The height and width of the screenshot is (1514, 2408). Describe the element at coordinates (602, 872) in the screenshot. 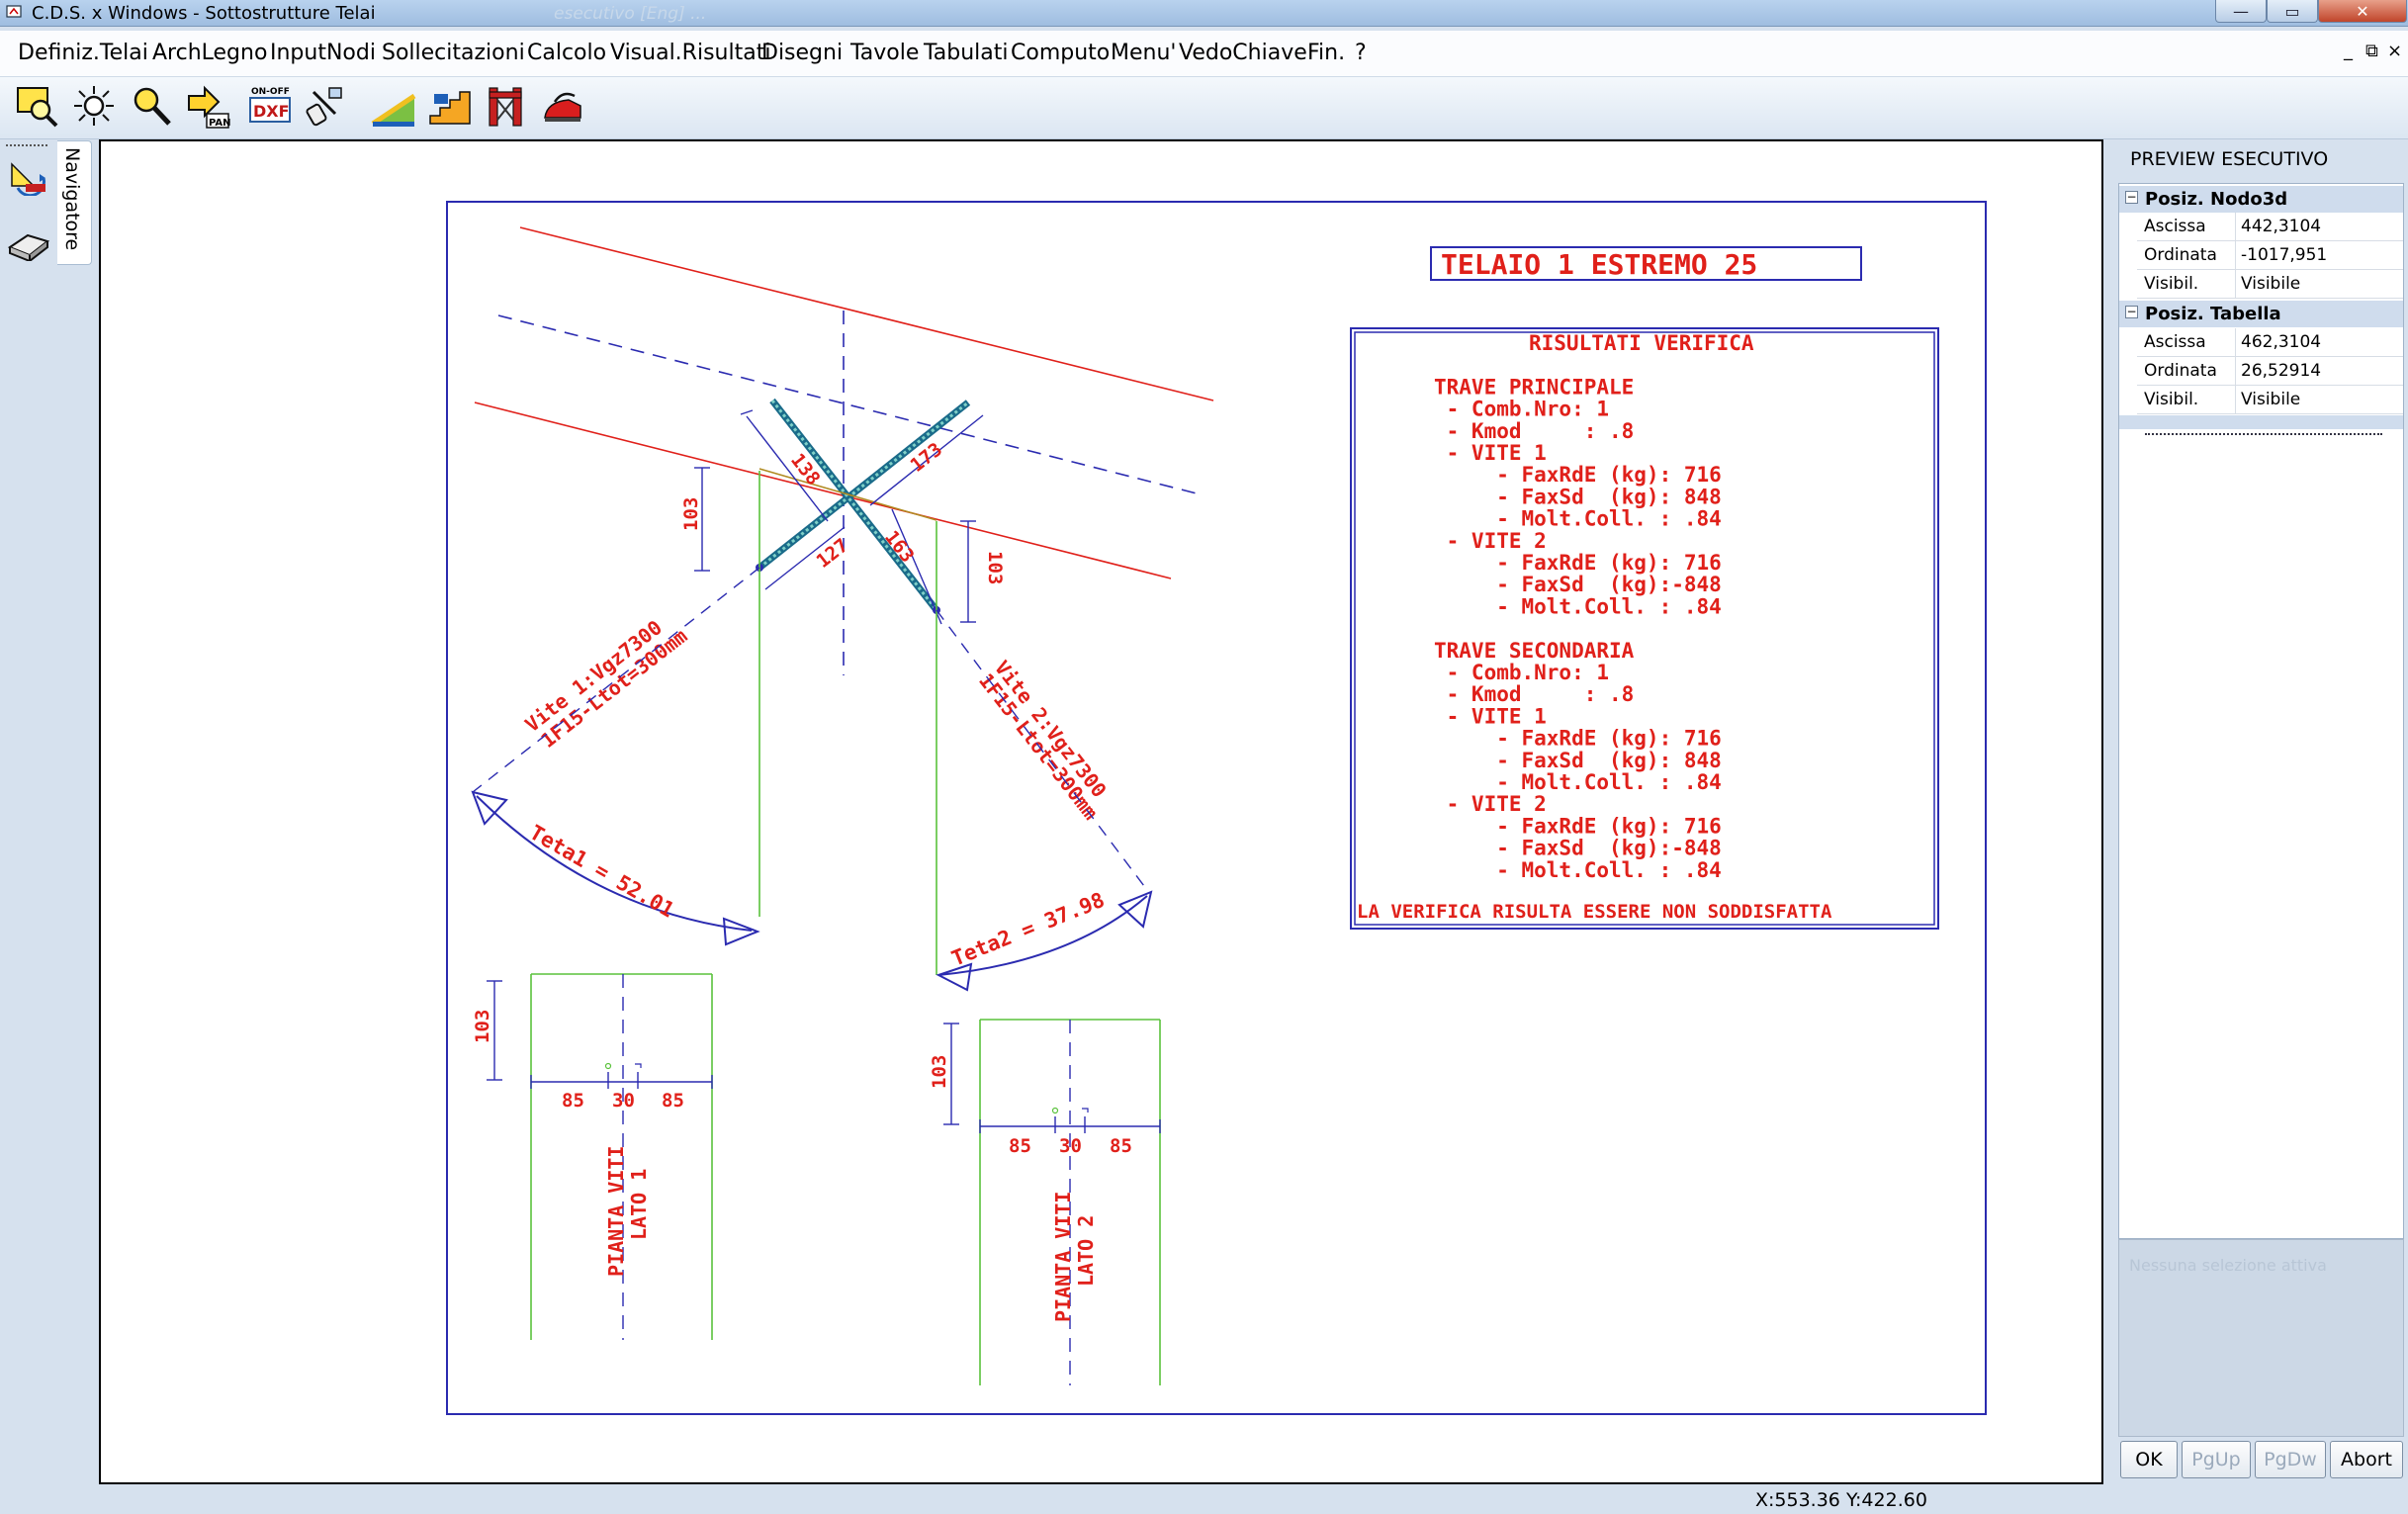

I see `teta1-label: Teta1 = 52.01` at that location.